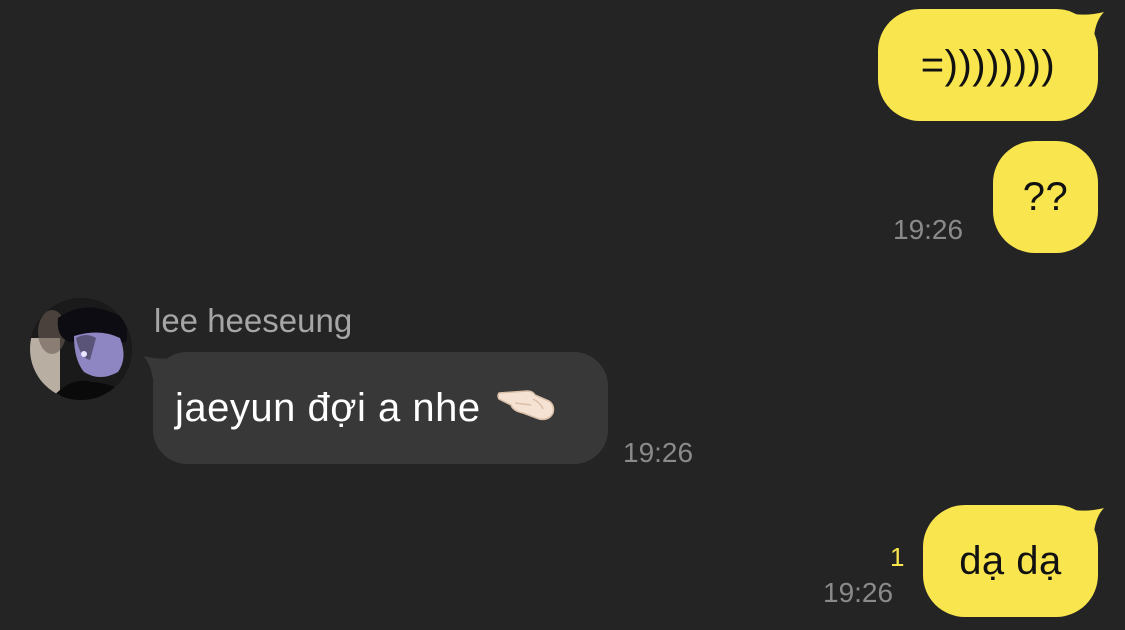 This screenshot has height=630, width=1125. I want to click on profile-photo, so click(81, 349).